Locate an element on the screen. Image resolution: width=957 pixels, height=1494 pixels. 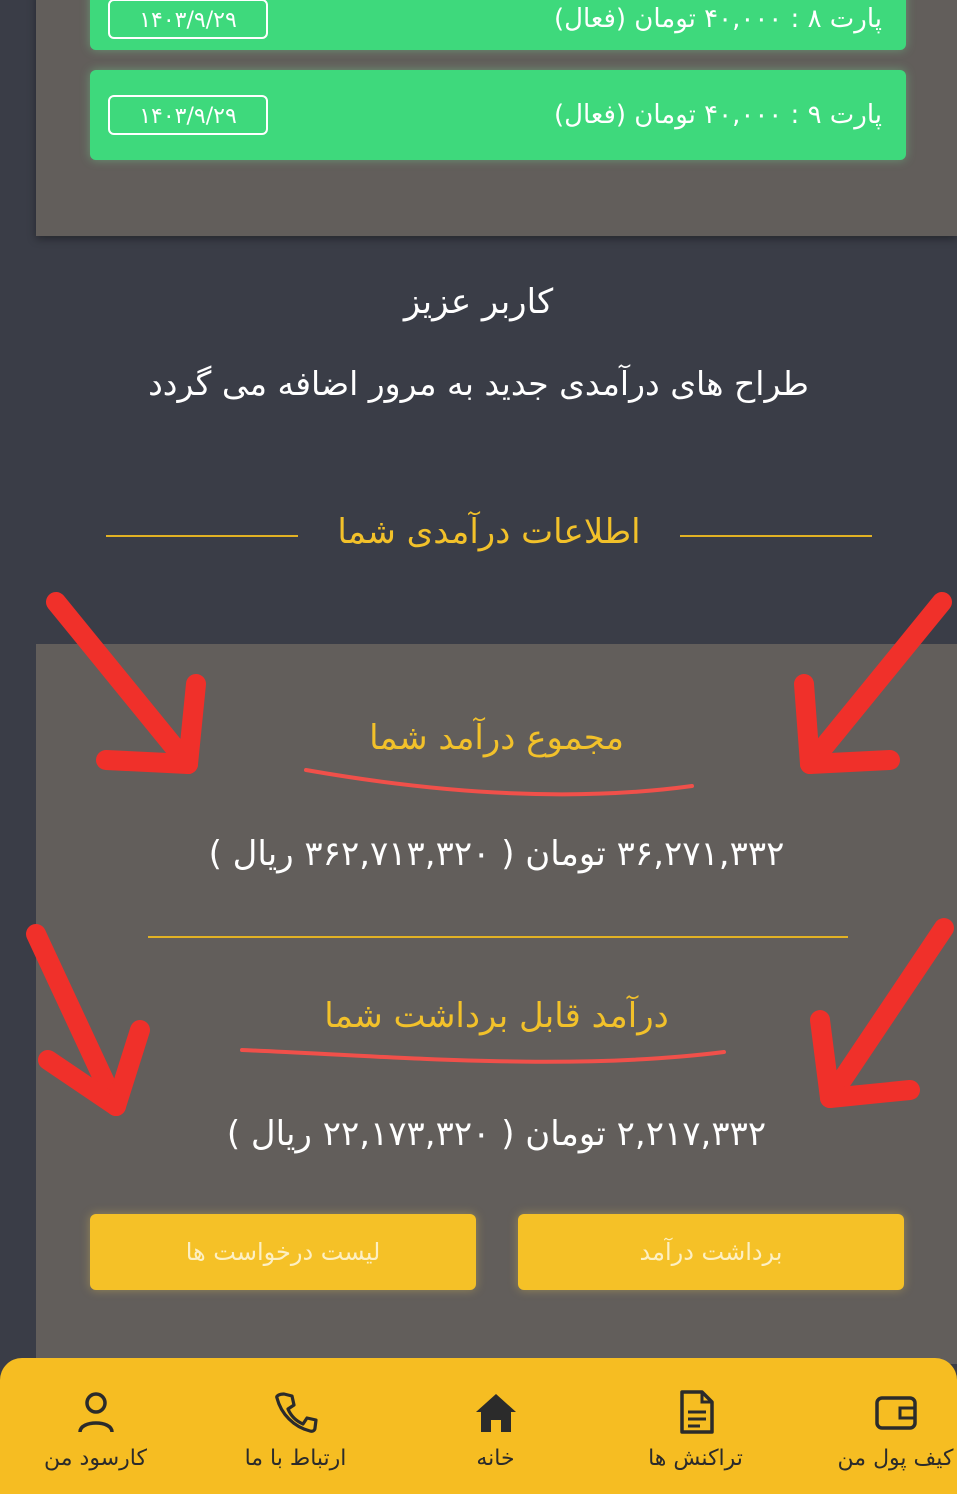
nav-item-contact: ارتباط با ما is located at coordinates (295, 1426).